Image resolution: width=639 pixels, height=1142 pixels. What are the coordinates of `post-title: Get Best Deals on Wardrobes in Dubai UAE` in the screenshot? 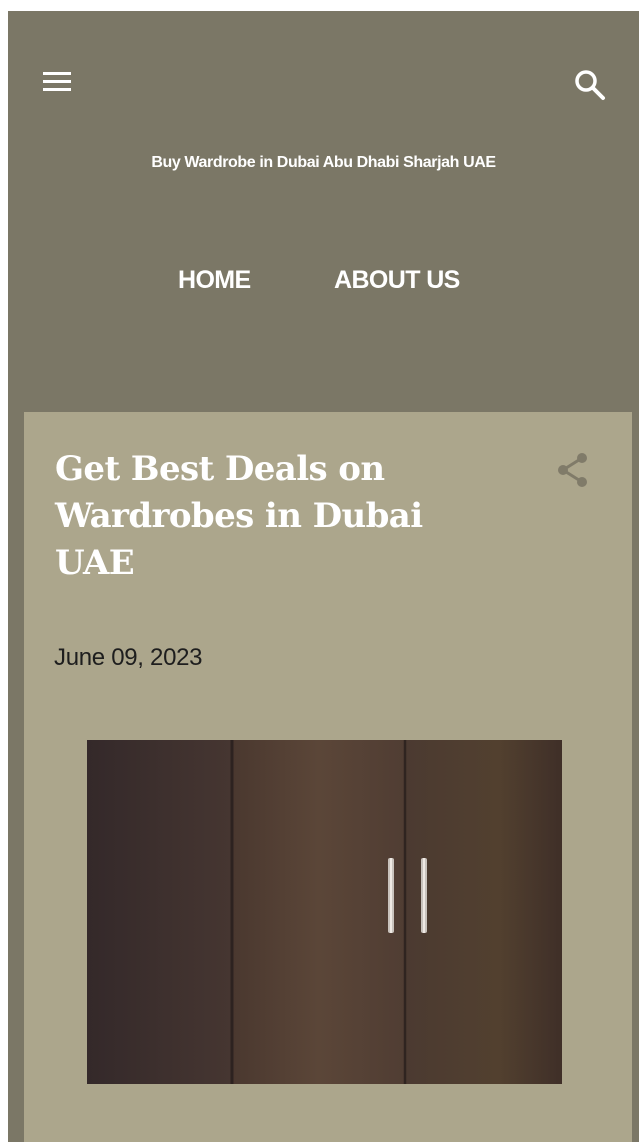 It's located at (275, 516).